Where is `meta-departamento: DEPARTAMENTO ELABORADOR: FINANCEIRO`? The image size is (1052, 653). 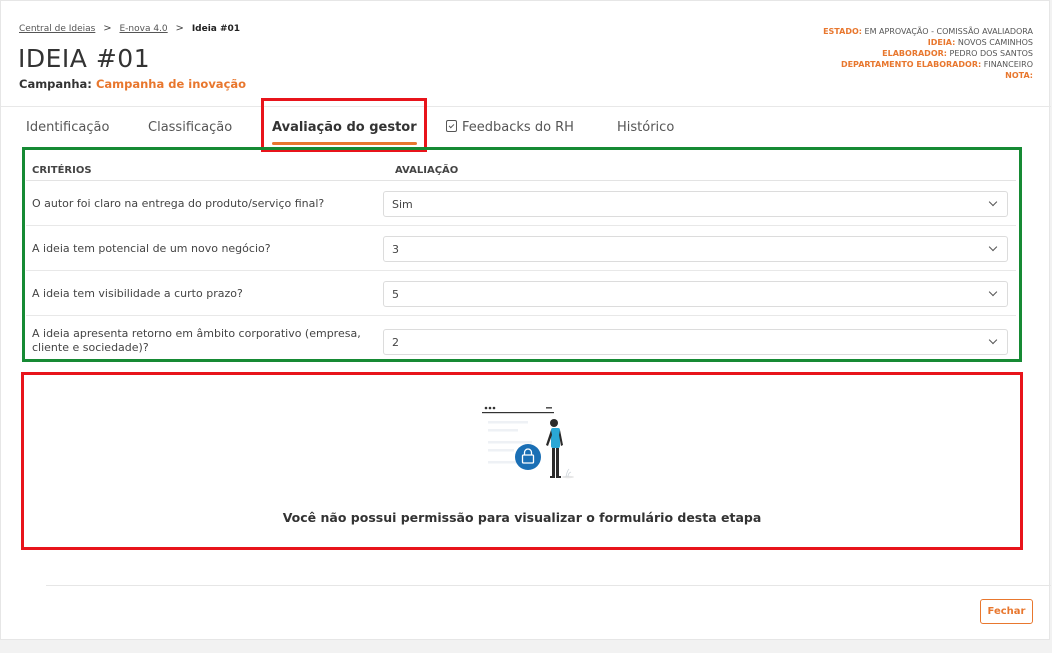 meta-departamento: DEPARTAMENTO ELABORADOR: FINANCEIRO is located at coordinates (936, 64).